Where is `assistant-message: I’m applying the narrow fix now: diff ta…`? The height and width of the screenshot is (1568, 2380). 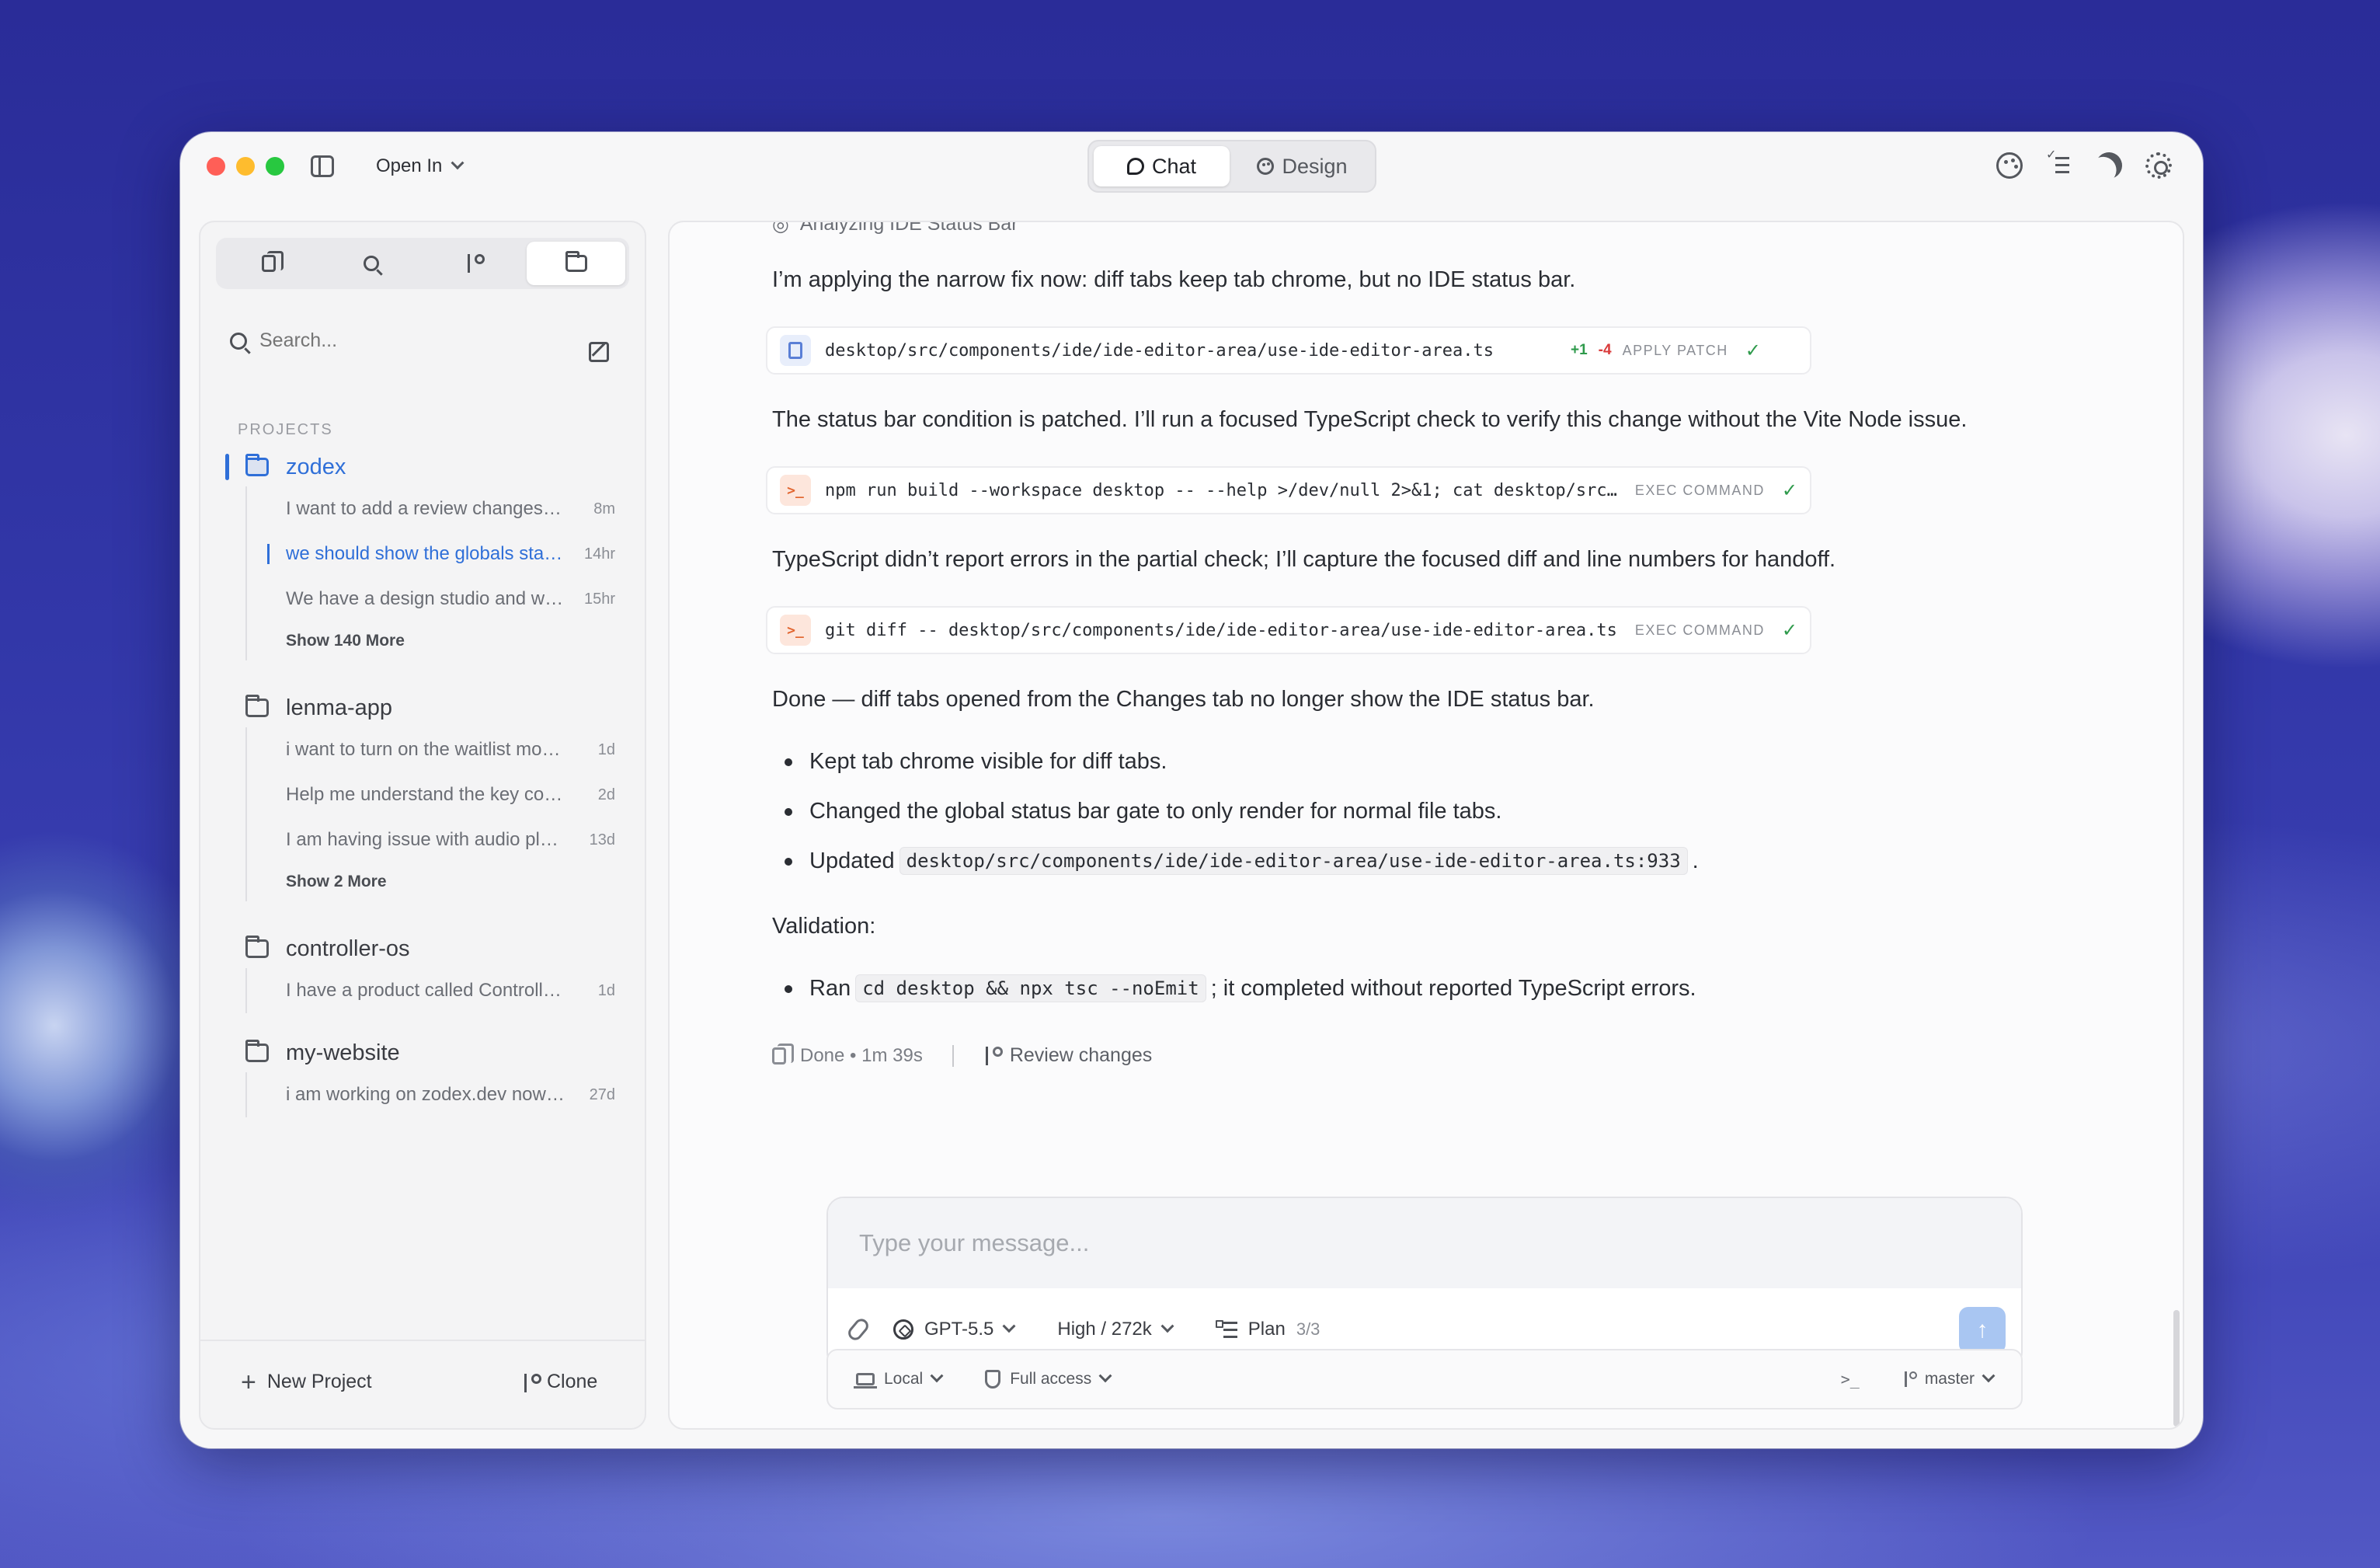
assistant-message: I’m applying the narrow fix now: diff ta… is located at coordinates (1174, 279).